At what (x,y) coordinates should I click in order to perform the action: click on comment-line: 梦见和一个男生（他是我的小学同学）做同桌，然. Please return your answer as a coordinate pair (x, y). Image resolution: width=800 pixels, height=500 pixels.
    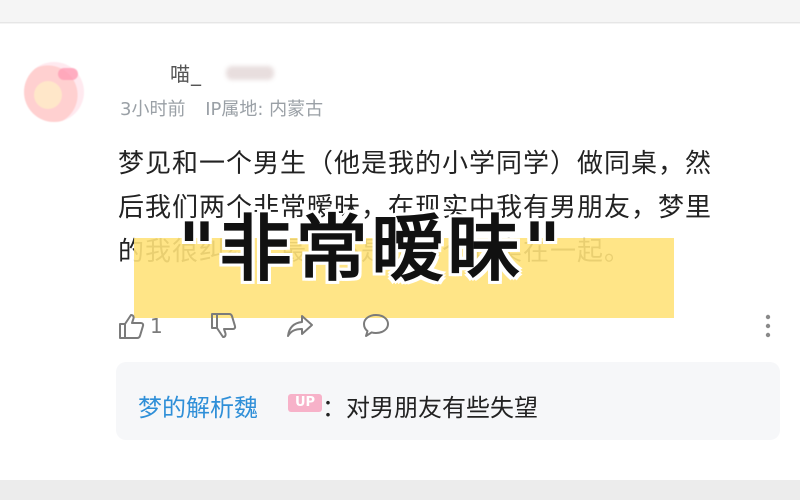
    Looking at the image, I should click on (415, 164).